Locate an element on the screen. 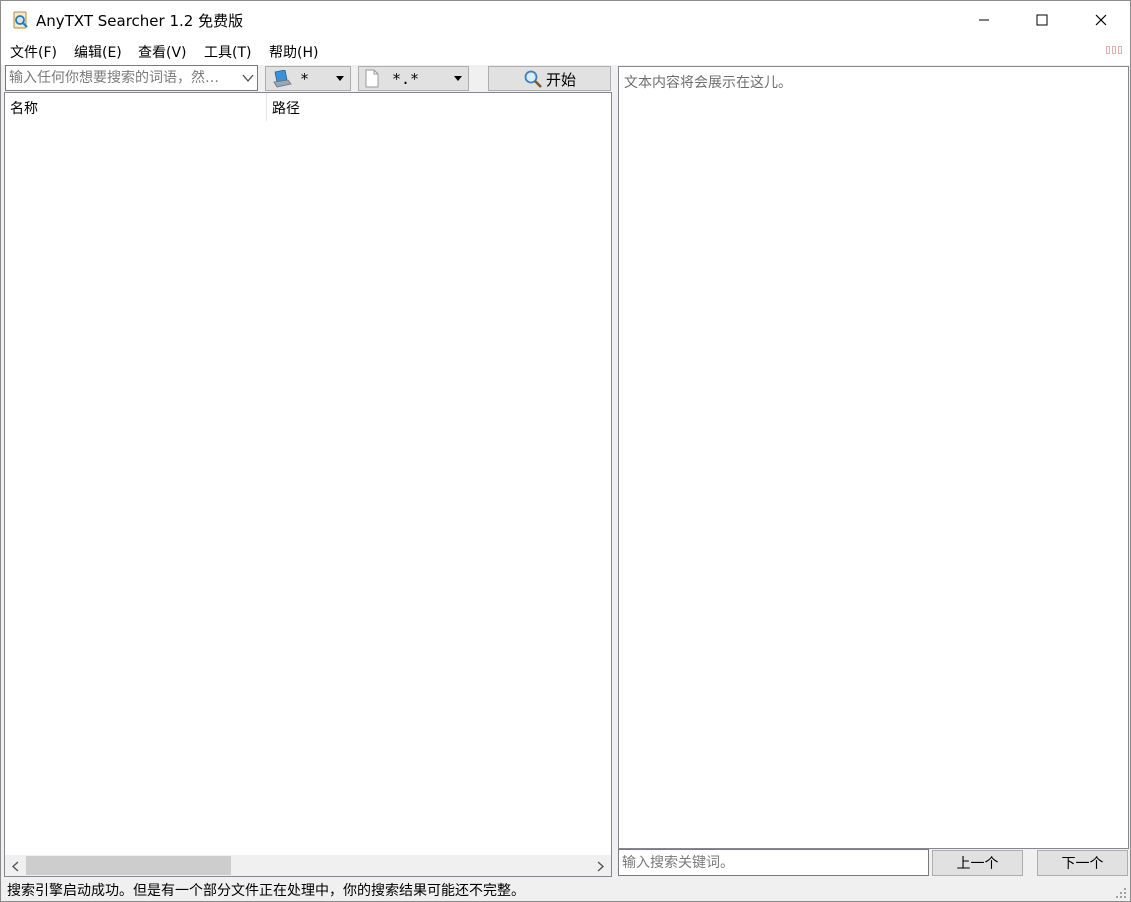 Image resolution: width=1131 pixels, height=902 pixels. filetype-dropdown: *.* is located at coordinates (413, 78).